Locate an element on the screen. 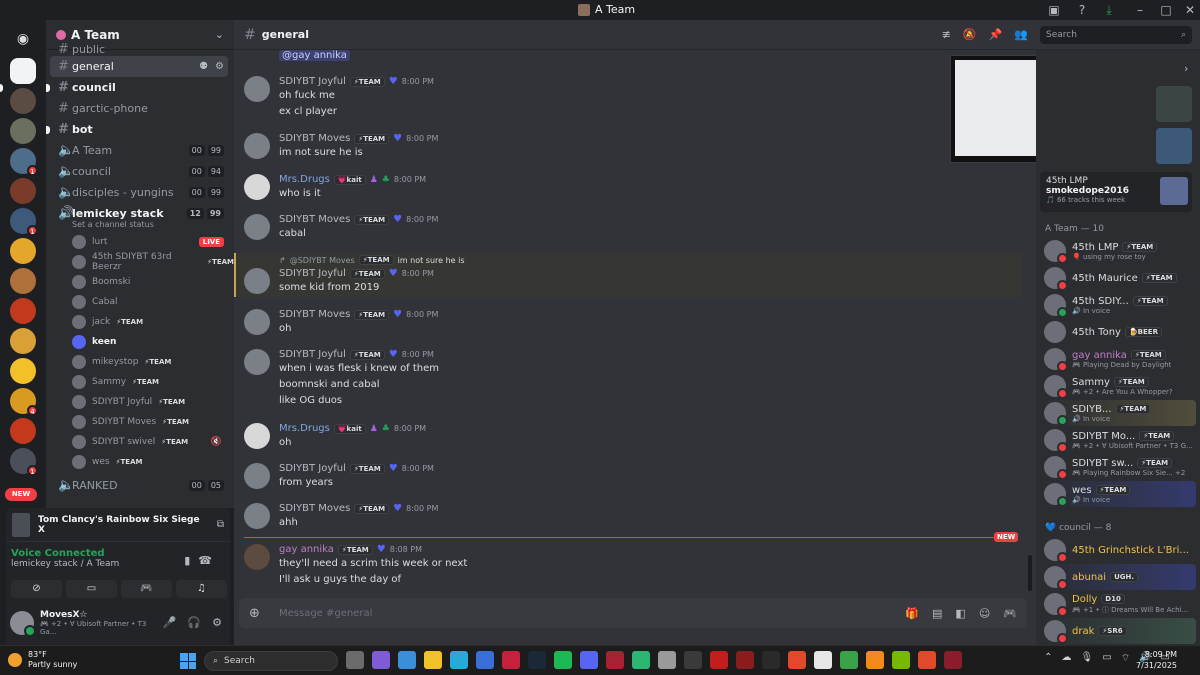 The height and width of the screenshot is (675, 1200). voice-user: lurt LIVE is located at coordinates (140, 242).